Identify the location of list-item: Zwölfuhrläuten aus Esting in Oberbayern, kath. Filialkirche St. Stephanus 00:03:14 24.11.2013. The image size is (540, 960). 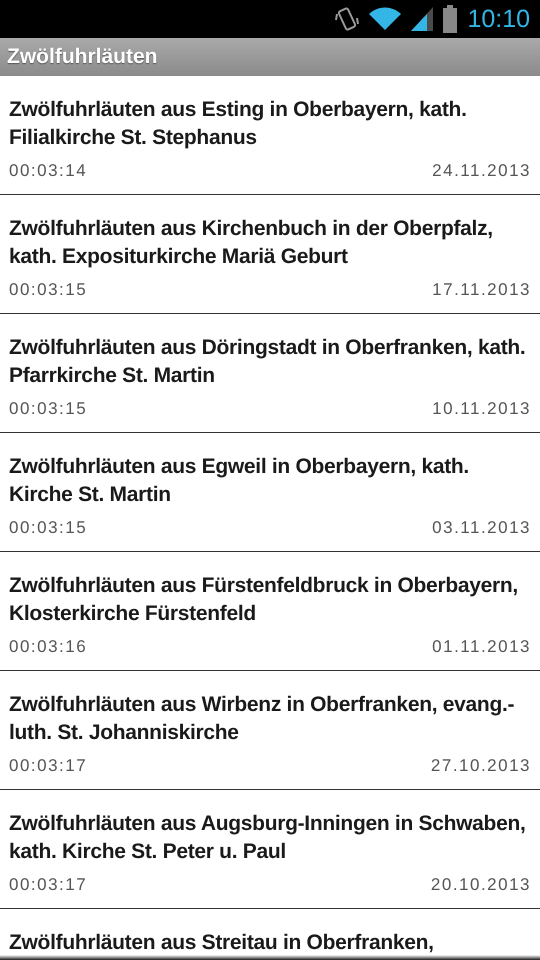
(270, 135).